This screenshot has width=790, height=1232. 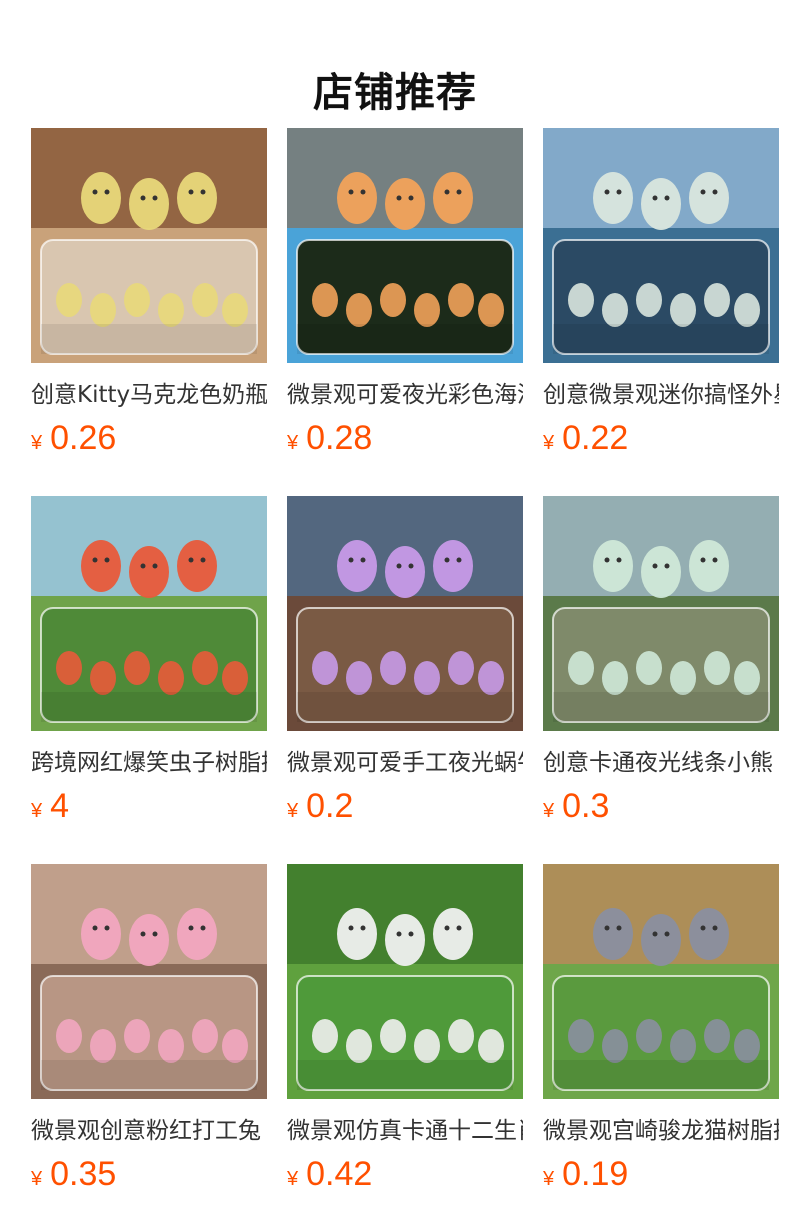 What do you see at coordinates (83, 1174) in the screenshot?
I see `price-amount: 0.35` at bounding box center [83, 1174].